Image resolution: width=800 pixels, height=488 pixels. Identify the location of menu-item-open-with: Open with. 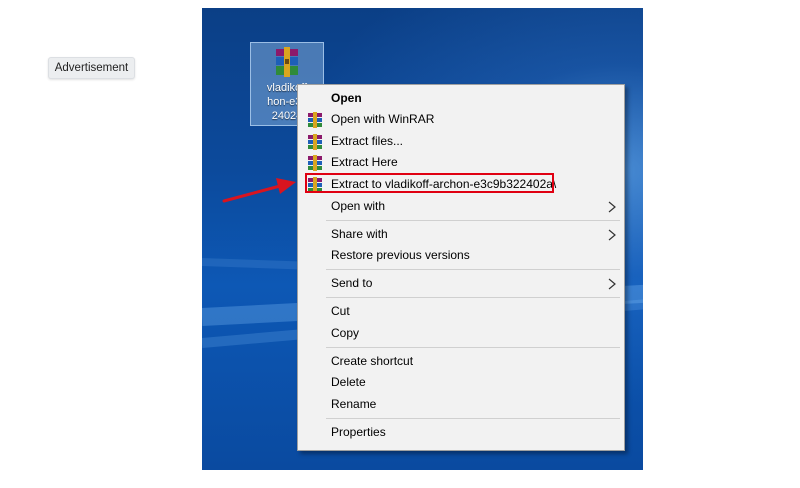
(461, 207).